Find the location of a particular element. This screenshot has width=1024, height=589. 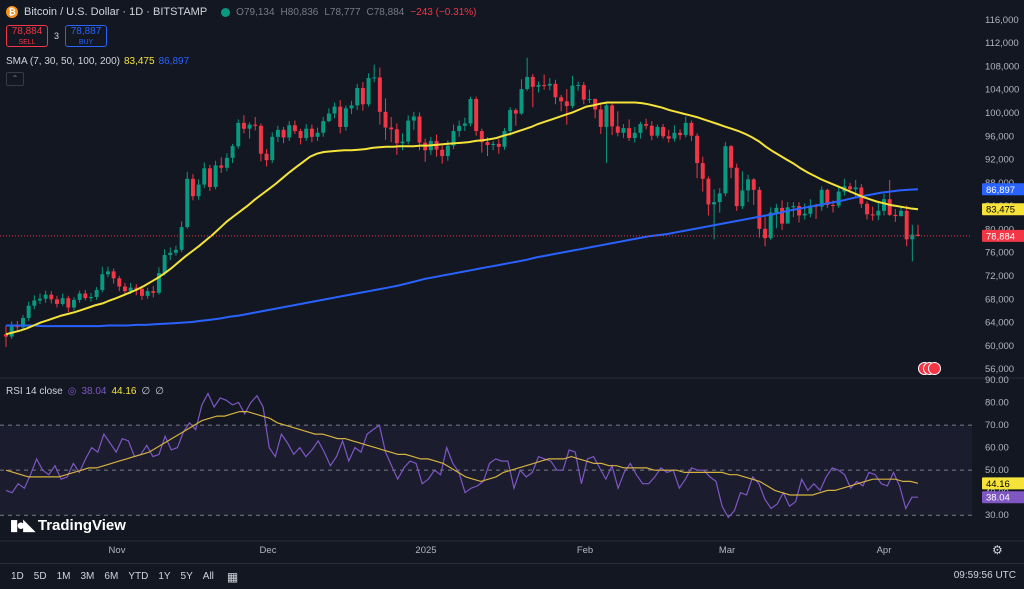

collapse-legend-icon: ⌃ is located at coordinates (15, 79).